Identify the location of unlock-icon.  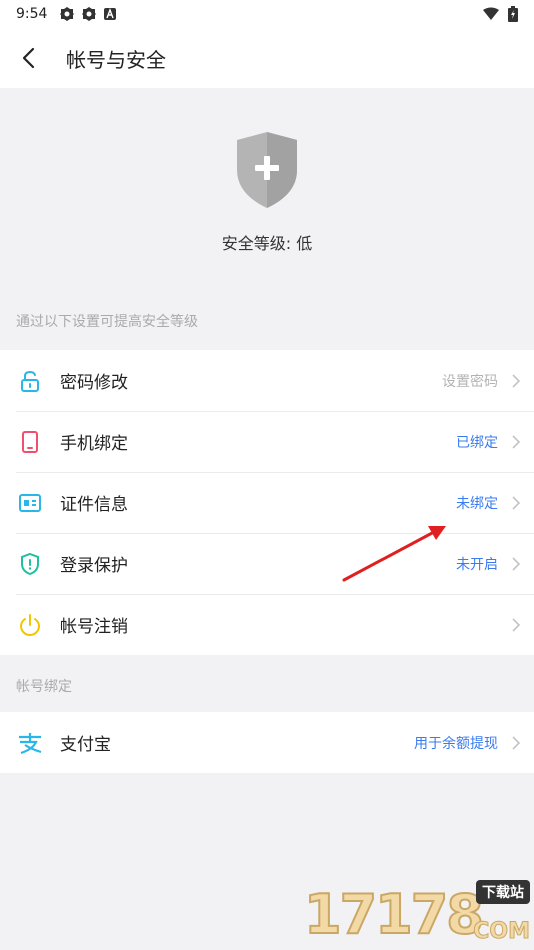
(30, 381).